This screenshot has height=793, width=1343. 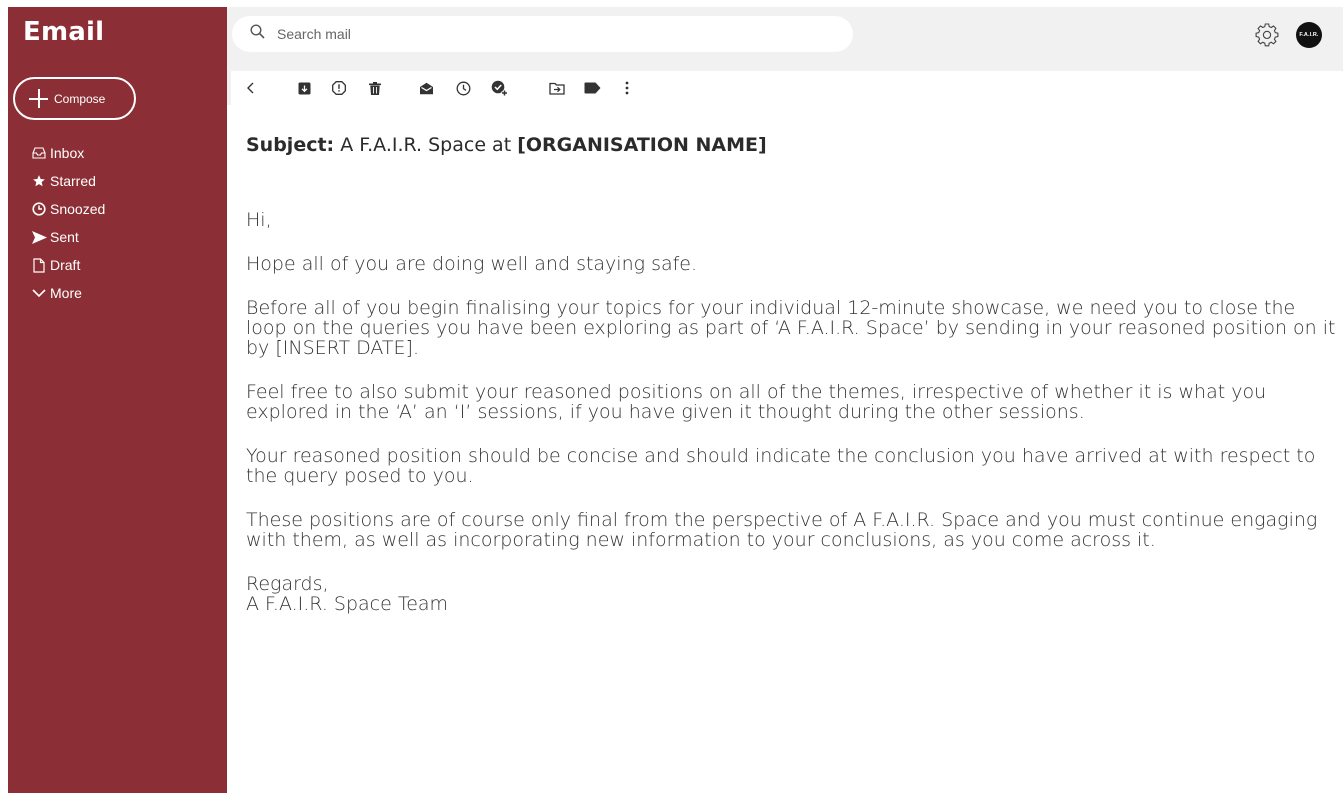 I want to click on move-to-icon, so click(x=557, y=88).